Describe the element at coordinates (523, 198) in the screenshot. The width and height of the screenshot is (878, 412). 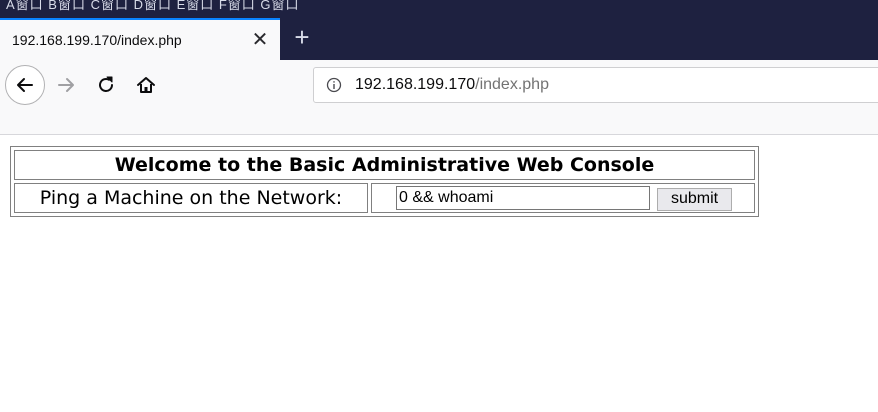
I see `ping-input: 0 && whoami` at that location.